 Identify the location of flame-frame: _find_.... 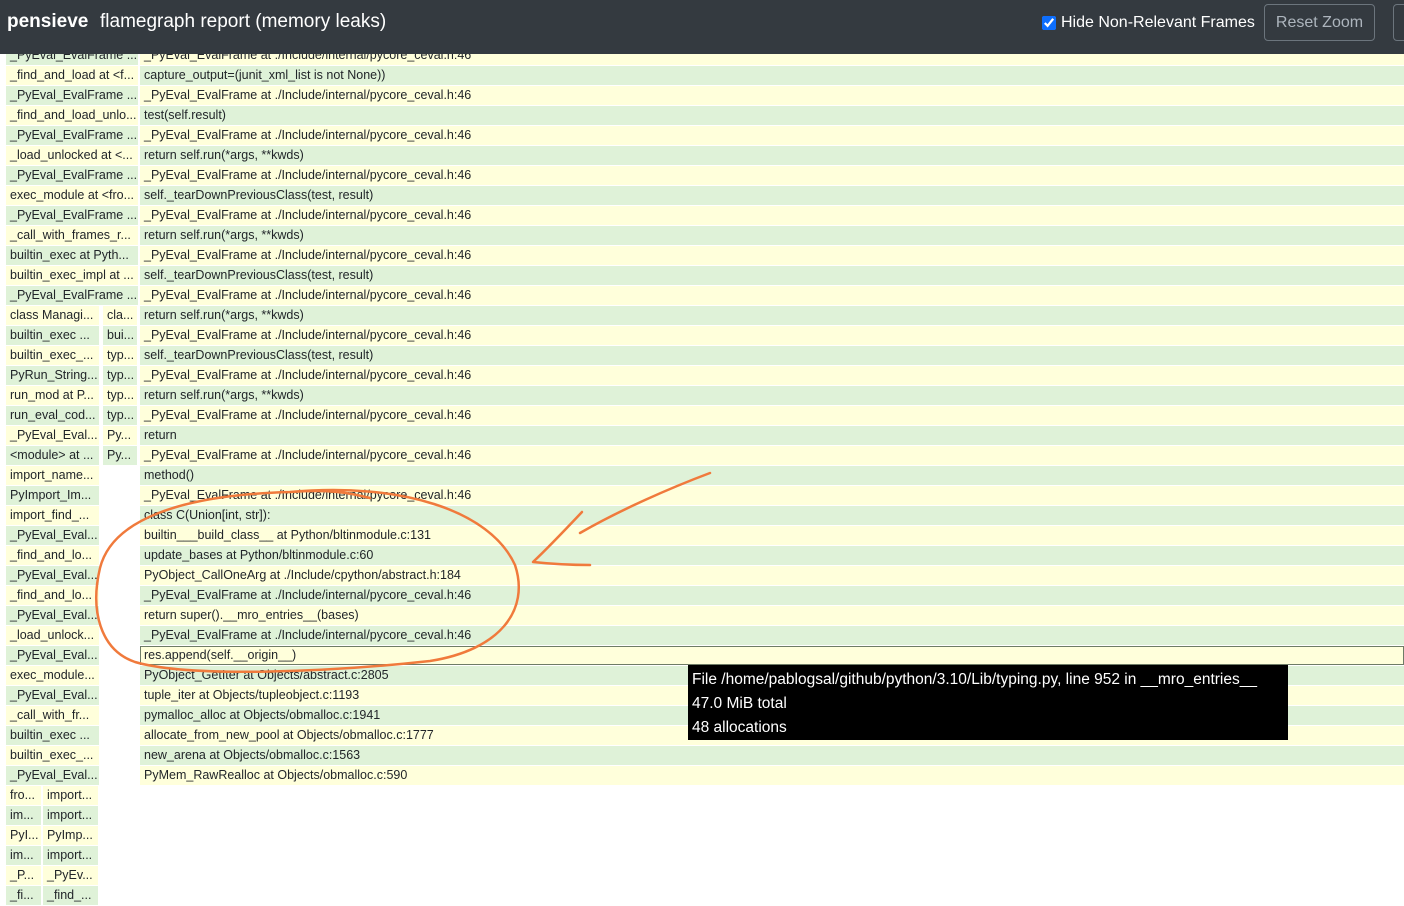
(70, 895).